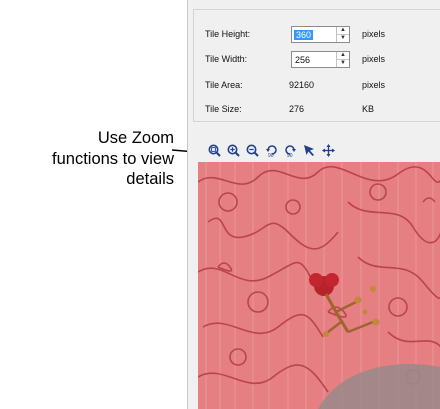 The width and height of the screenshot is (440, 409). I want to click on rotate-right-button: 90, so click(290, 150).